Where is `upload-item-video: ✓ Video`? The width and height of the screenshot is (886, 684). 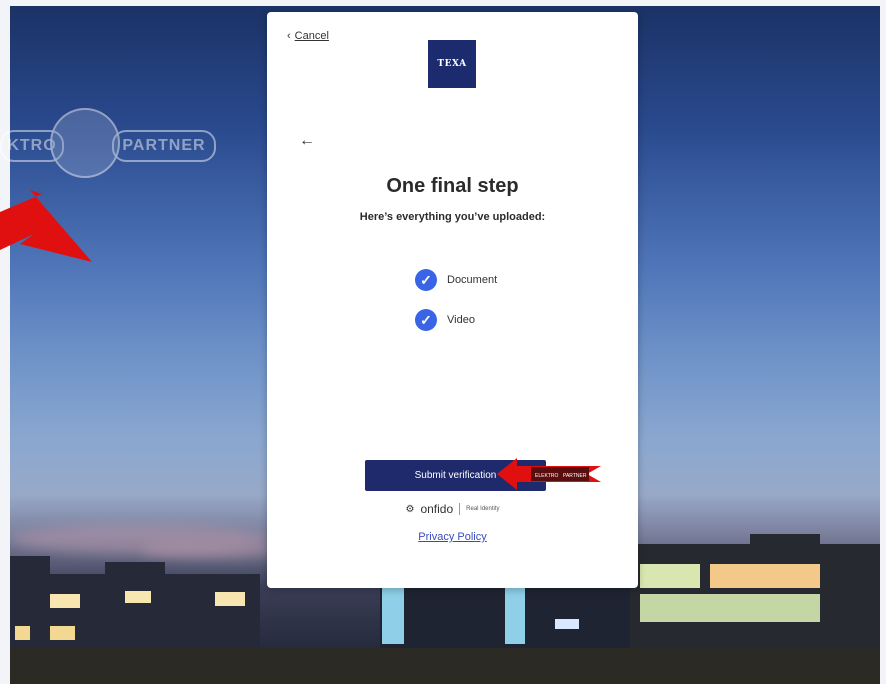 upload-item-video: ✓ Video is located at coordinates (445, 320).